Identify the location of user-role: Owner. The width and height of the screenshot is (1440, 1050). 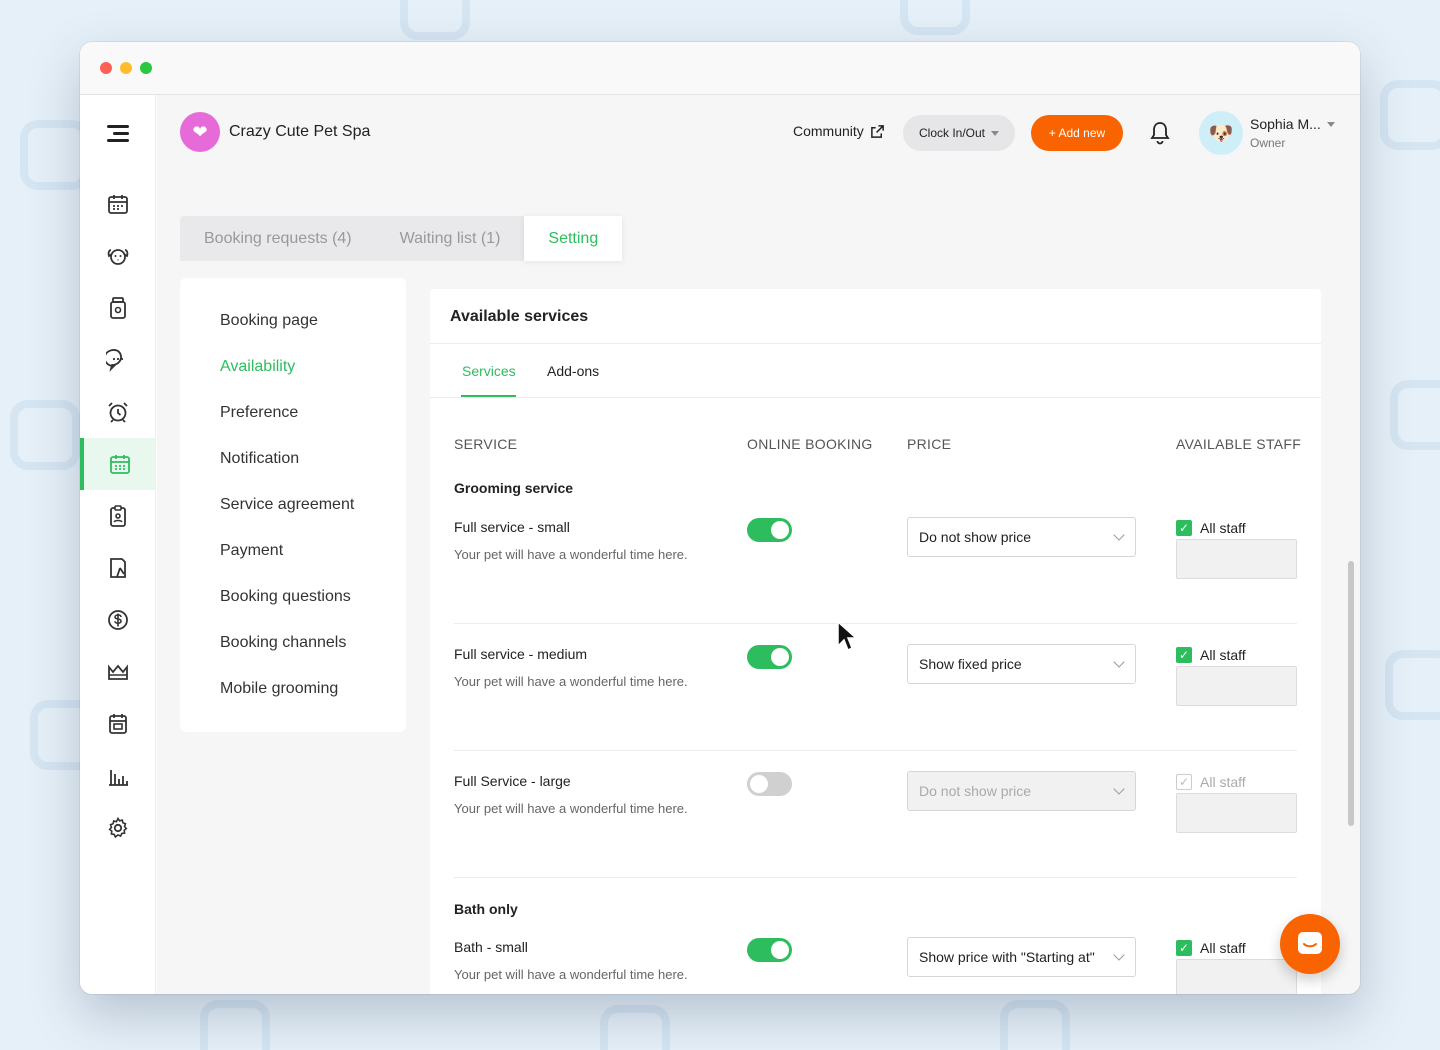
(1268, 143).